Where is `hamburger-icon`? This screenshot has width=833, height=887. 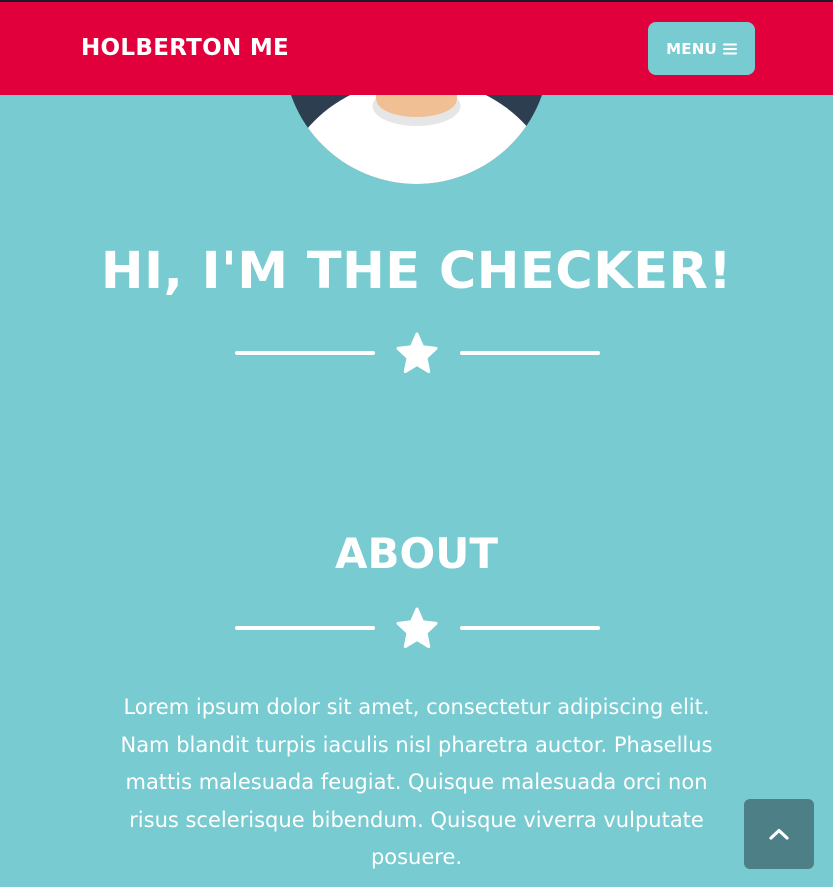 hamburger-icon is located at coordinates (729, 48).